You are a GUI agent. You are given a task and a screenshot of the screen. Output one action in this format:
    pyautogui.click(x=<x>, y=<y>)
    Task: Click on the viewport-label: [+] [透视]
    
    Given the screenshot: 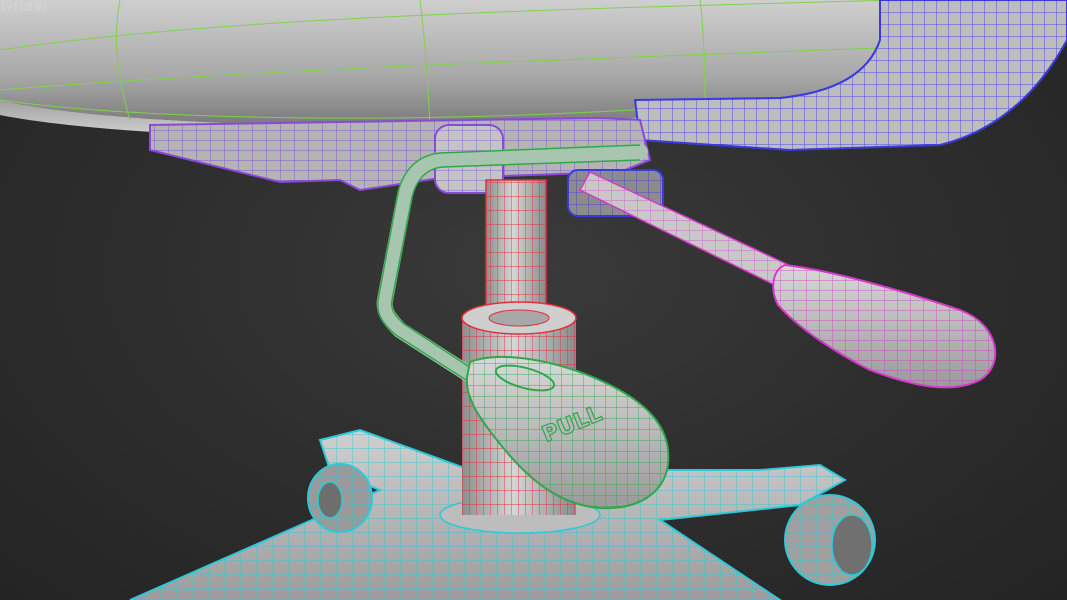 What is the action you would take?
    pyautogui.click(x=24, y=6)
    